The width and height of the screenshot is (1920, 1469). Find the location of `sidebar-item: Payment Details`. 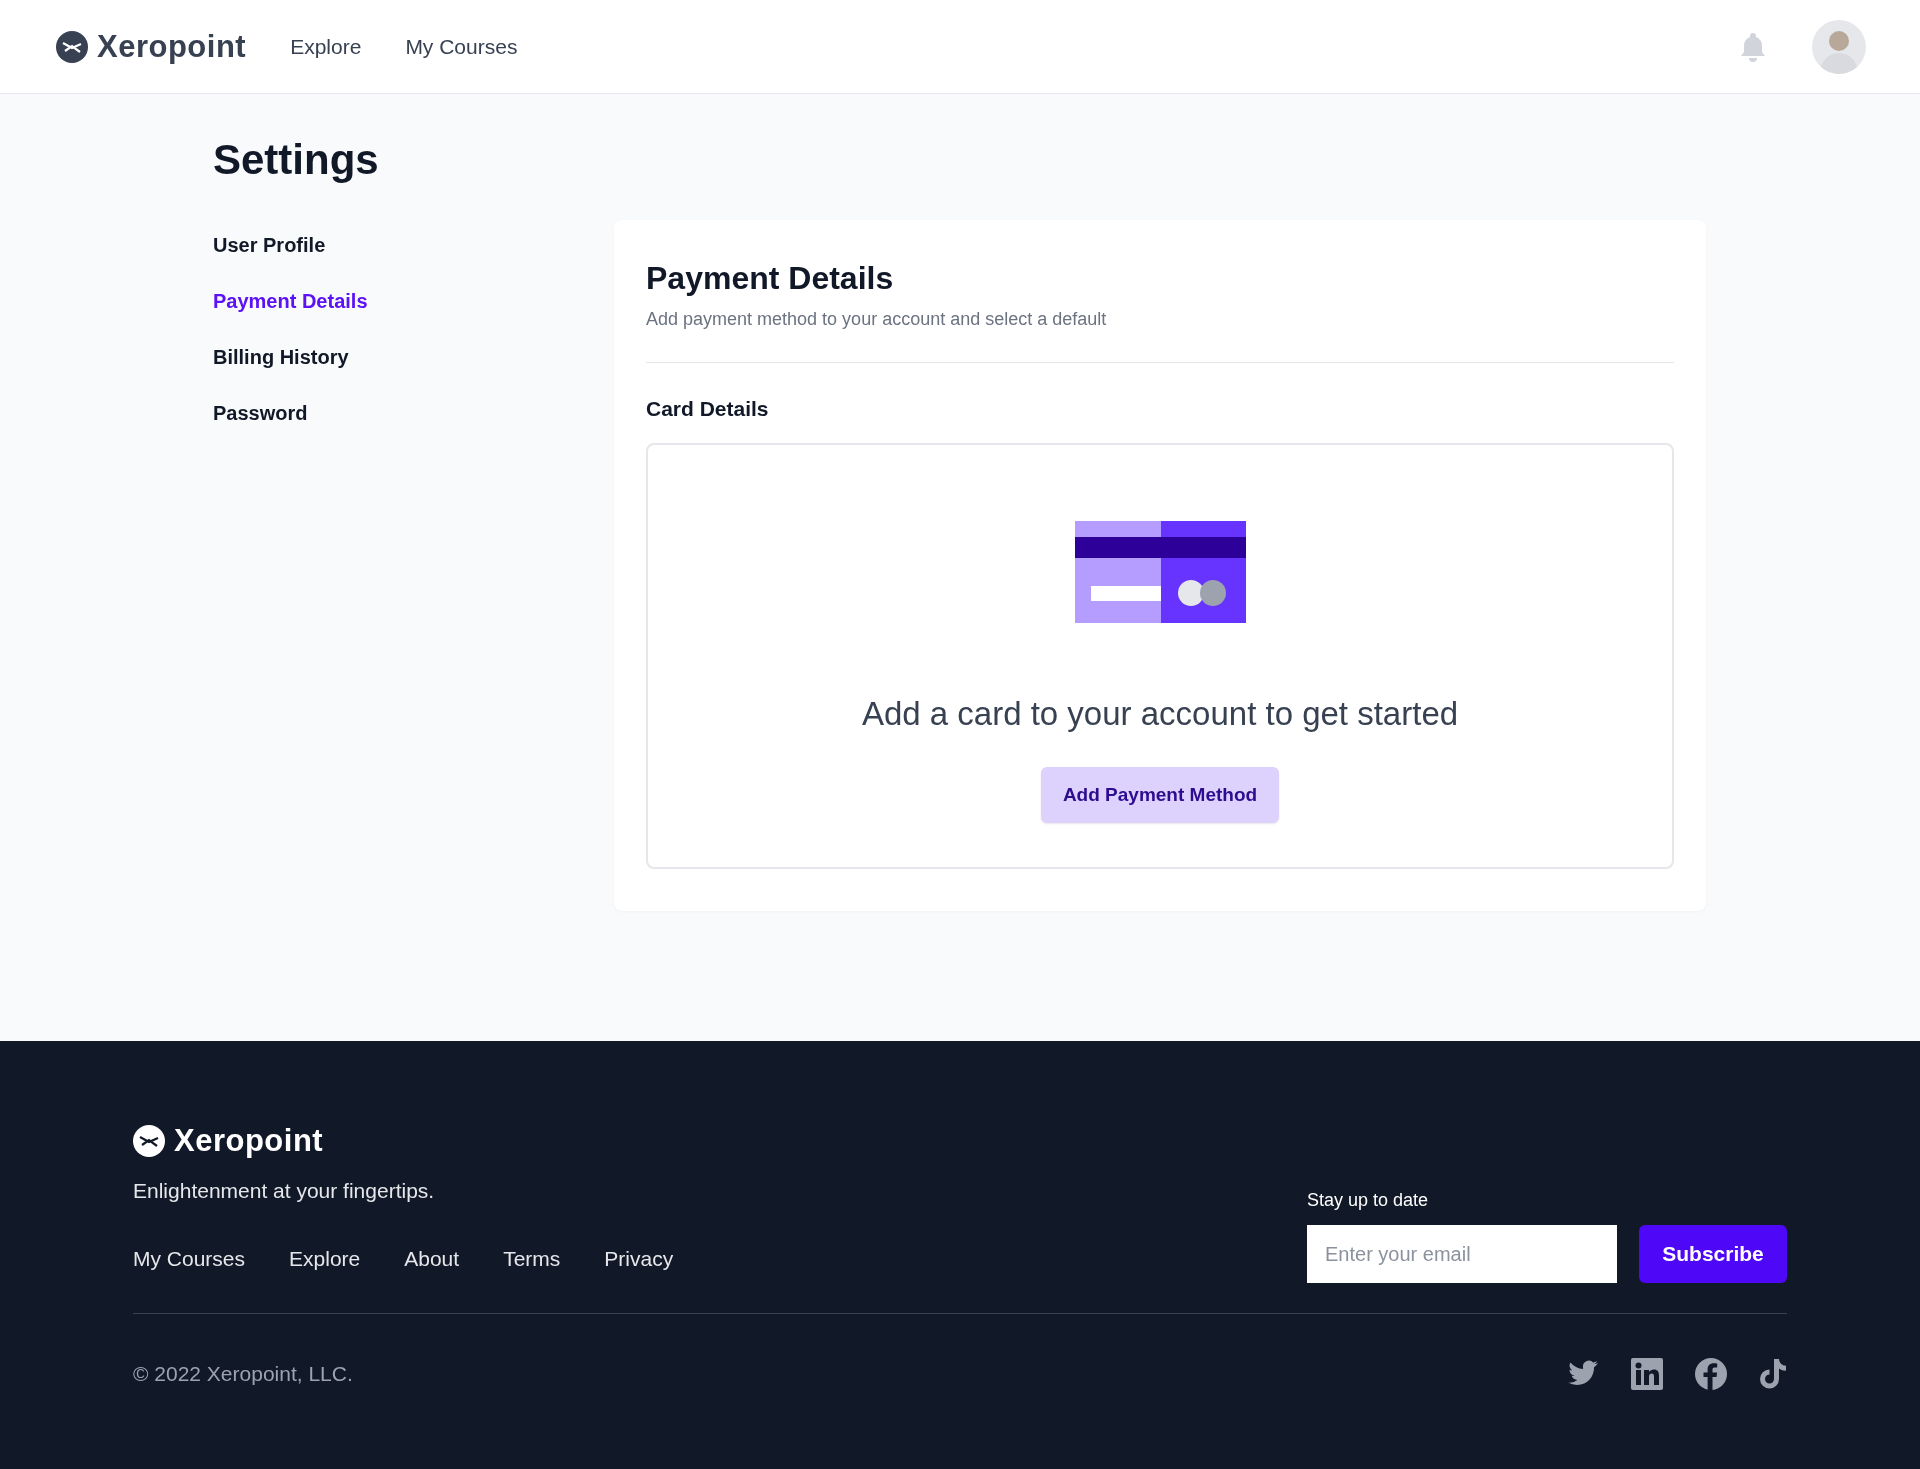

sidebar-item: Payment Details is located at coordinates (413, 301).